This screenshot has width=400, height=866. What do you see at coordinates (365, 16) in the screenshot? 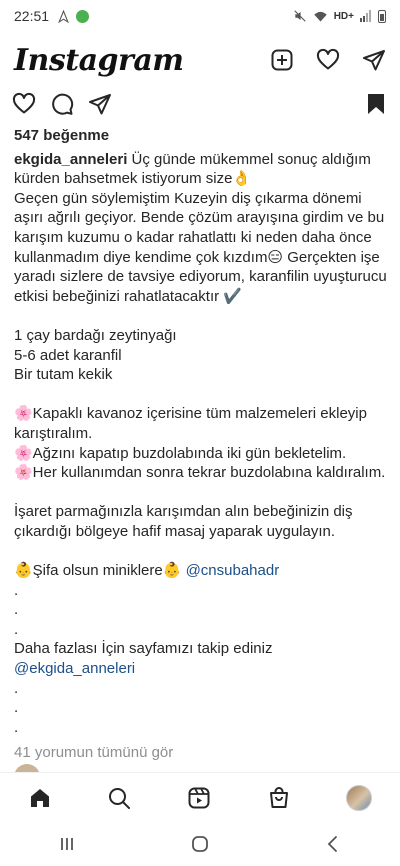
I see `signal-icon` at bounding box center [365, 16].